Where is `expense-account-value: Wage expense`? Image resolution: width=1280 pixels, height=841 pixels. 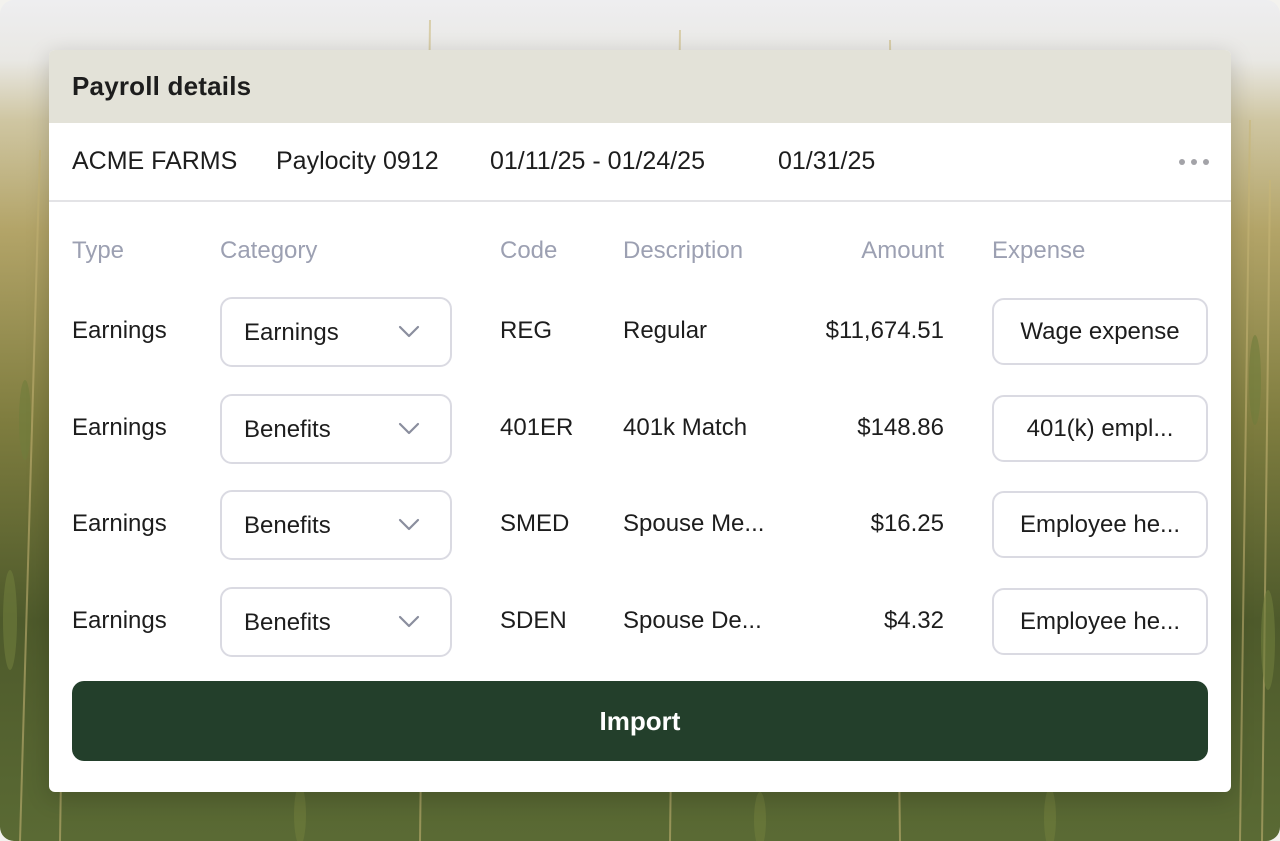
expense-account-value: Wage expense is located at coordinates (1100, 331).